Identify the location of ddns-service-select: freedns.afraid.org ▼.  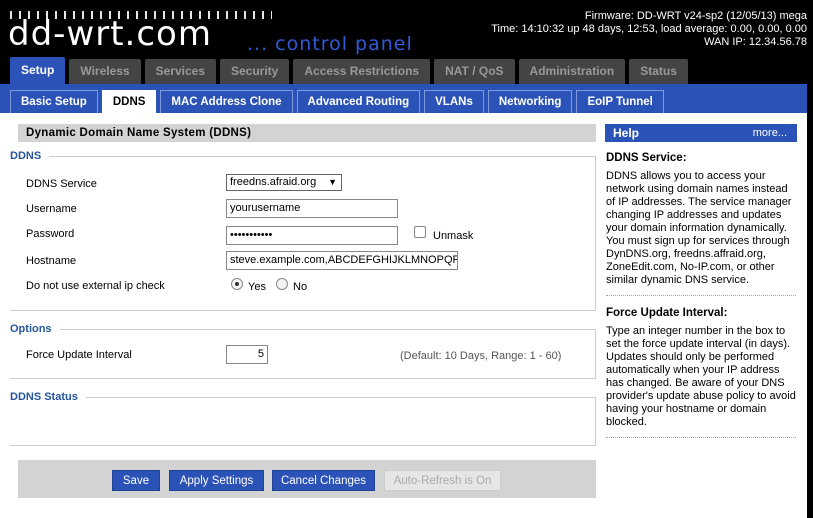
(284, 182).